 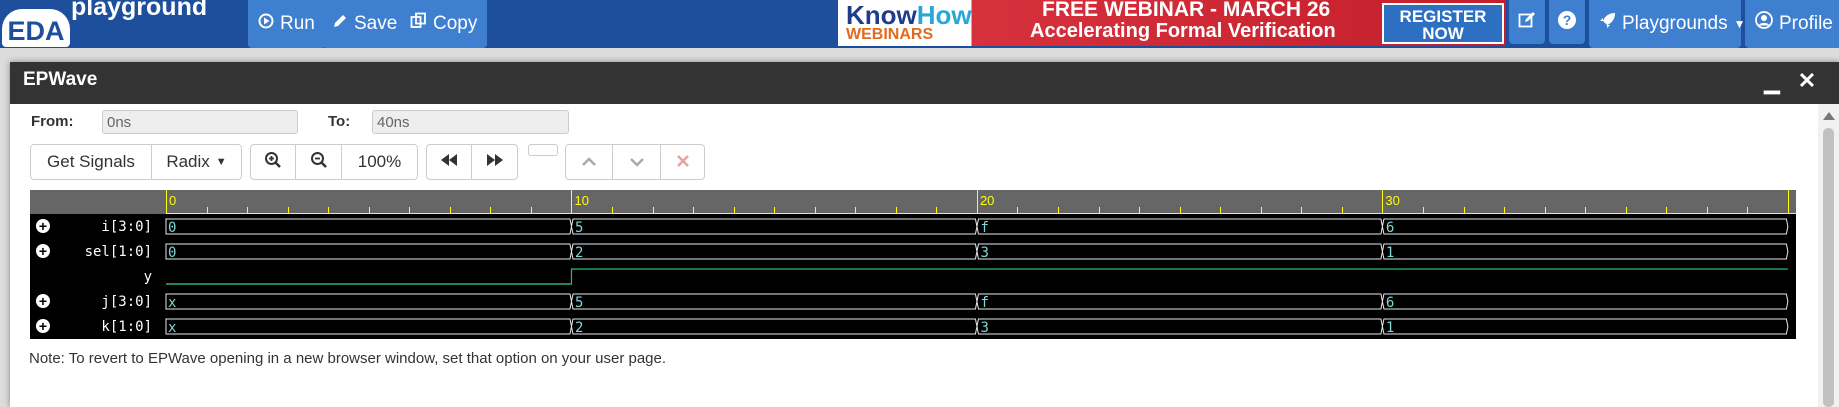 I want to click on play-circle-icon, so click(x=266, y=24).